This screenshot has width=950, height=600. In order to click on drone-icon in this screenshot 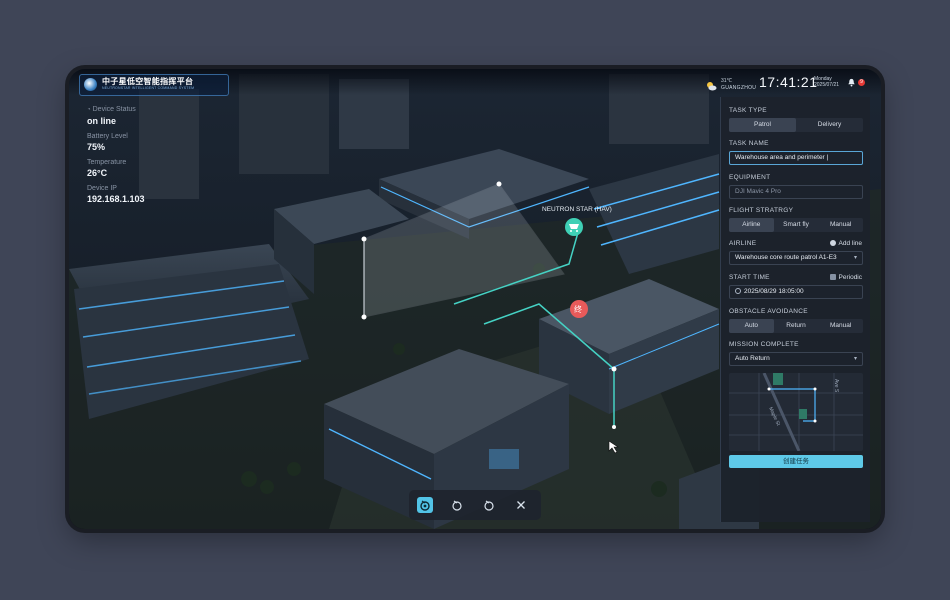, I will do `click(425, 505)`.